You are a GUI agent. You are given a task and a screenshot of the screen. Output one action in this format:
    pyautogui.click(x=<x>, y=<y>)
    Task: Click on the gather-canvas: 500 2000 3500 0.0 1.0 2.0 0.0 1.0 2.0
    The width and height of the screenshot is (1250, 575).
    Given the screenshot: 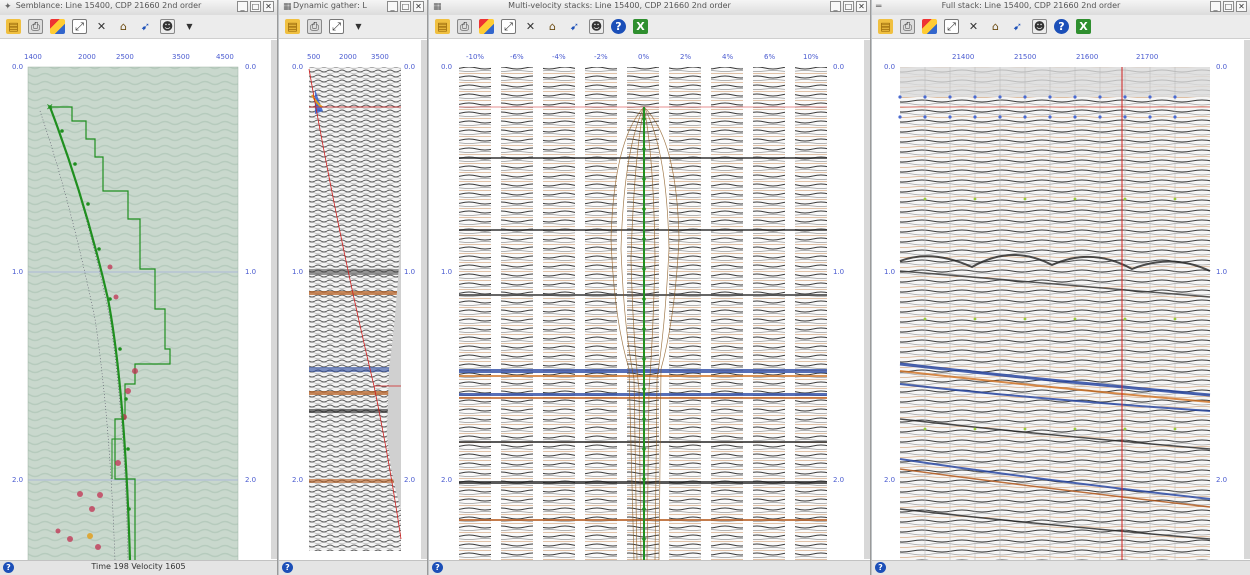 What is the action you would take?
    pyautogui.click(x=353, y=300)
    